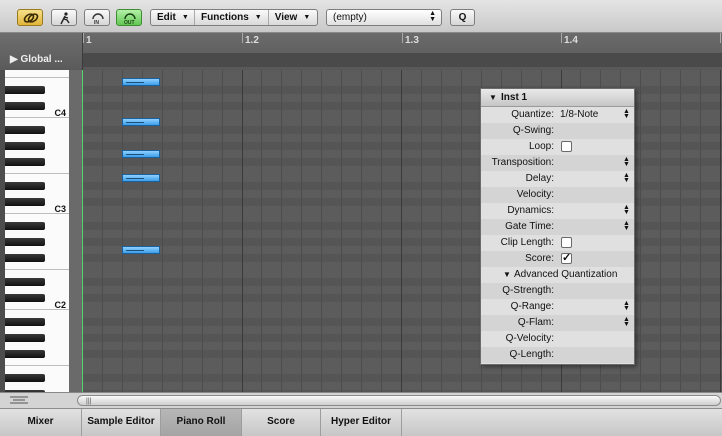 The image size is (722, 436). What do you see at coordinates (412, 40) in the screenshot?
I see `ruler-bar-label: 1.3` at bounding box center [412, 40].